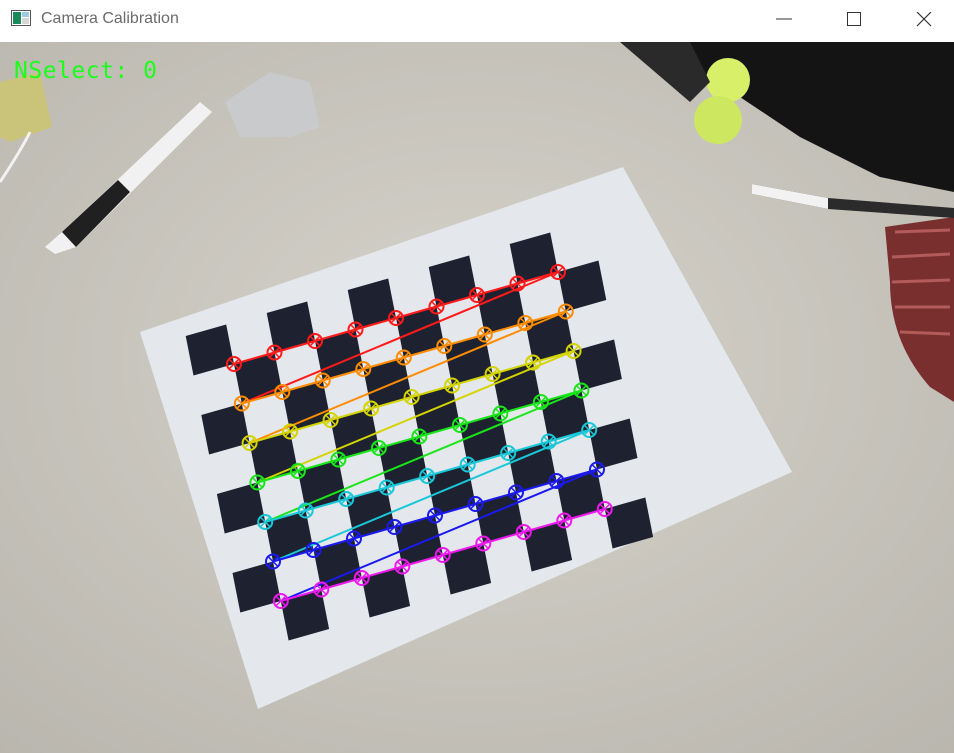  I want to click on maximize-button, so click(854, 21).